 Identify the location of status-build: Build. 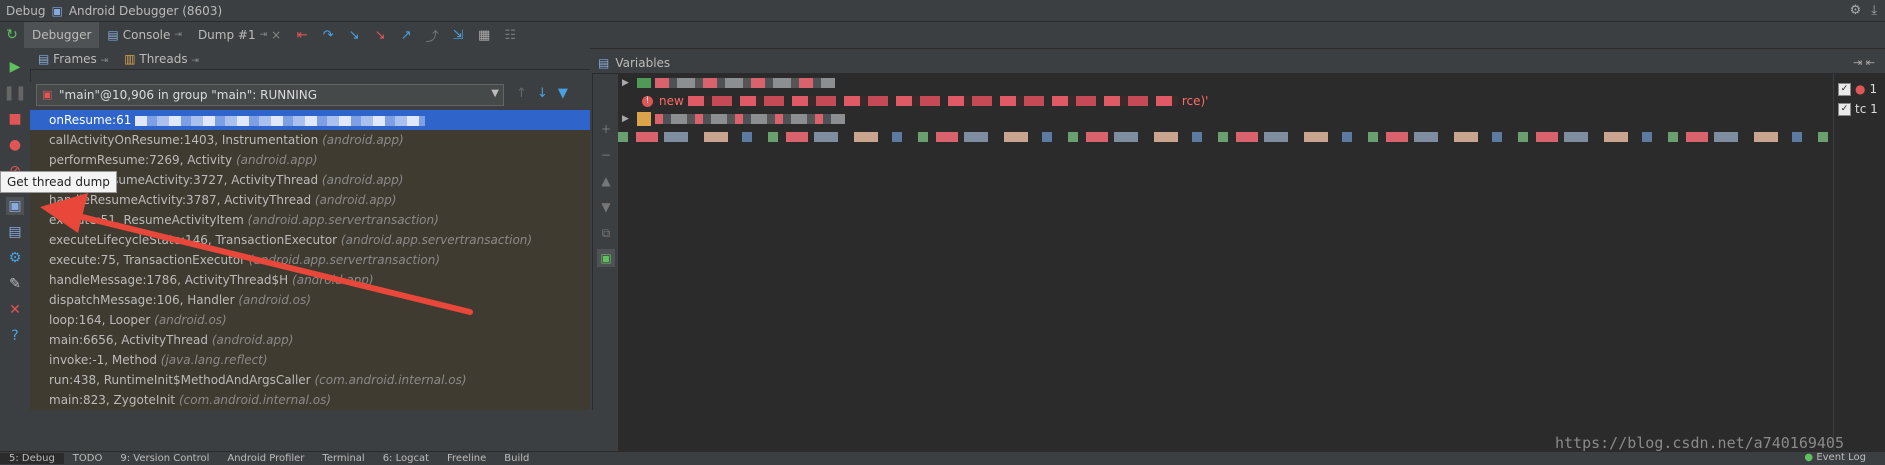
(516, 458).